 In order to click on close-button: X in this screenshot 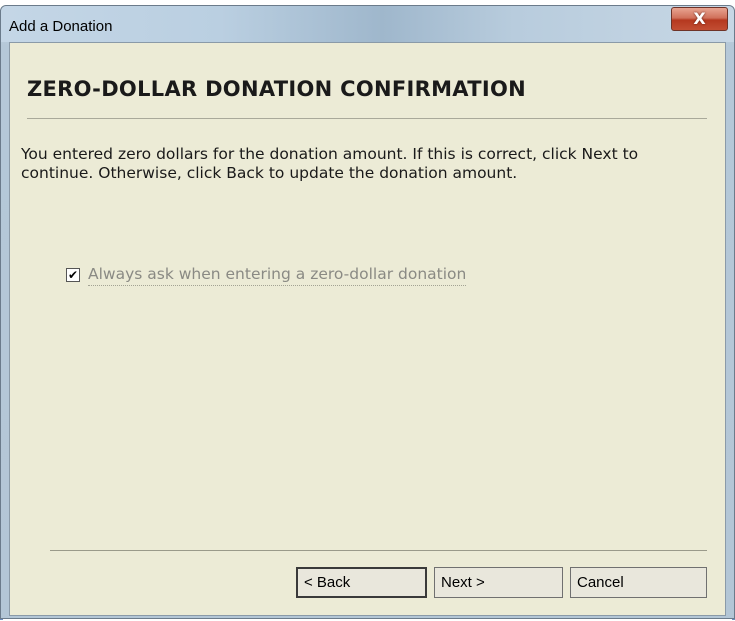, I will do `click(699, 19)`.